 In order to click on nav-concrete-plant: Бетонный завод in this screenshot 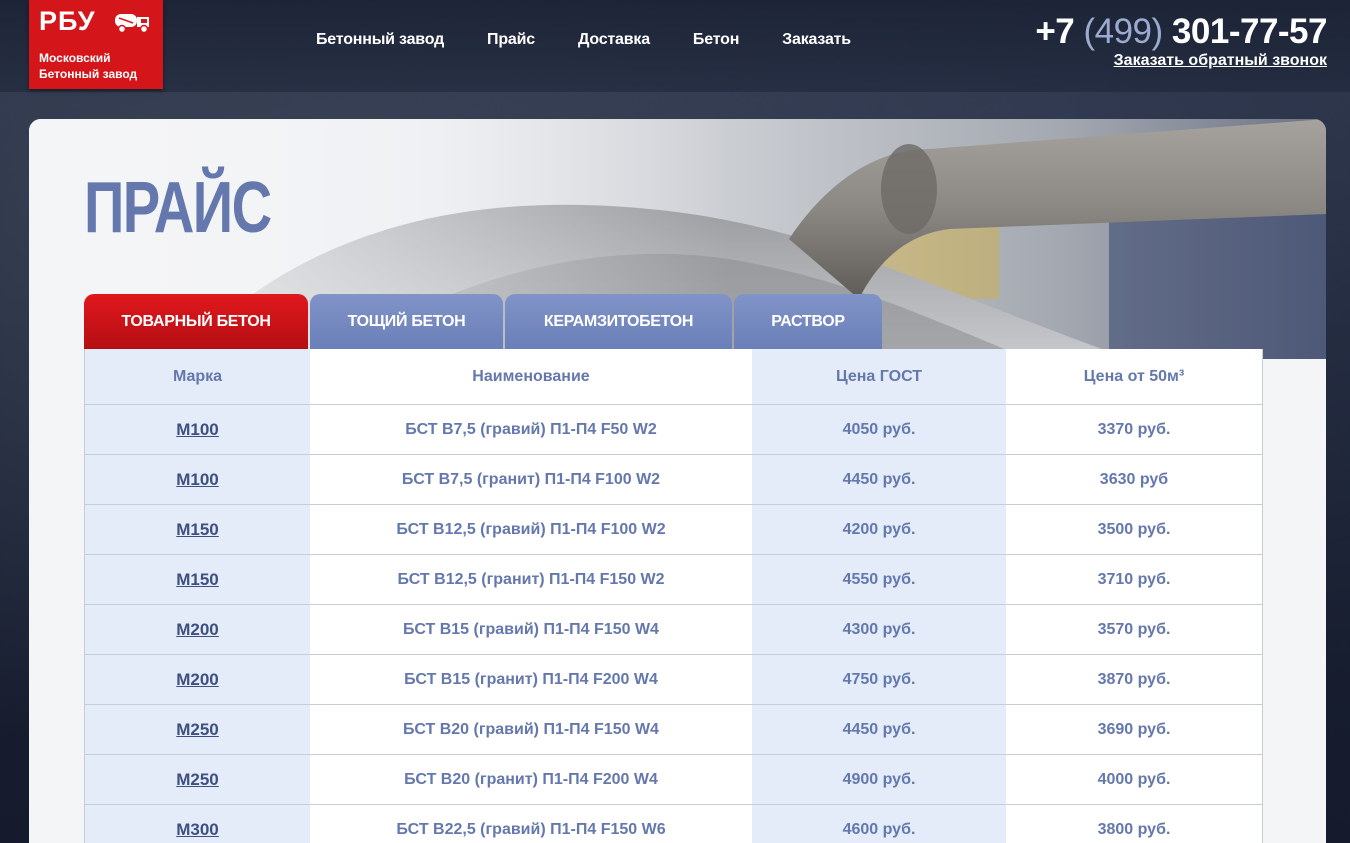, I will do `click(380, 40)`.